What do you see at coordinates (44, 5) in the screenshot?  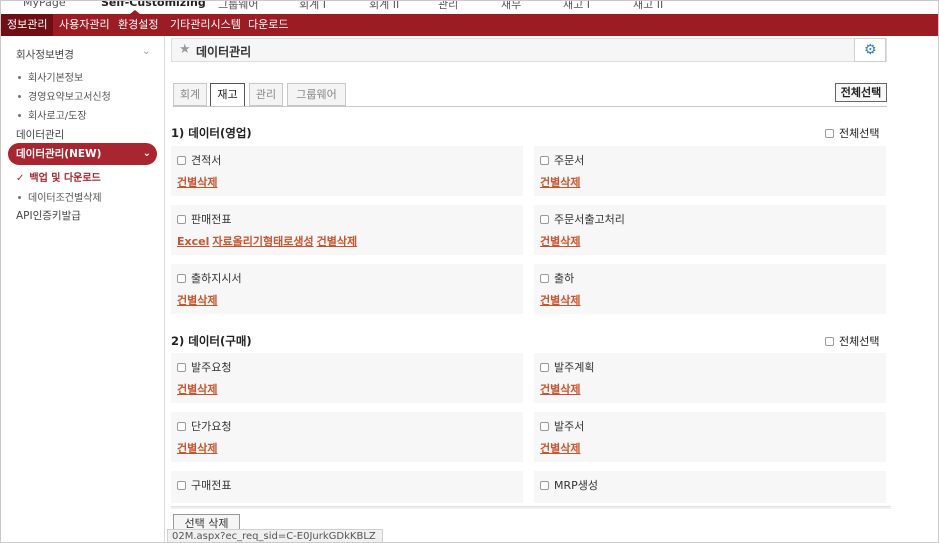 I see `topnav-mypage: MyPage` at bounding box center [44, 5].